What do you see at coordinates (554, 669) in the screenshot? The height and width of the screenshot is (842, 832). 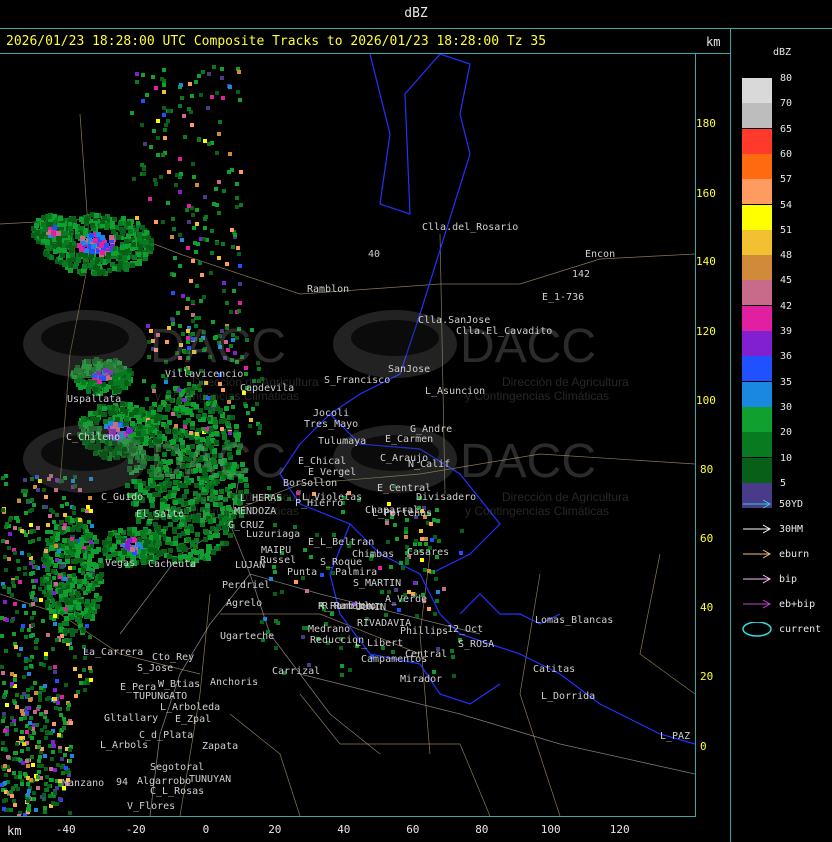 I see `place-label: Catitas` at bounding box center [554, 669].